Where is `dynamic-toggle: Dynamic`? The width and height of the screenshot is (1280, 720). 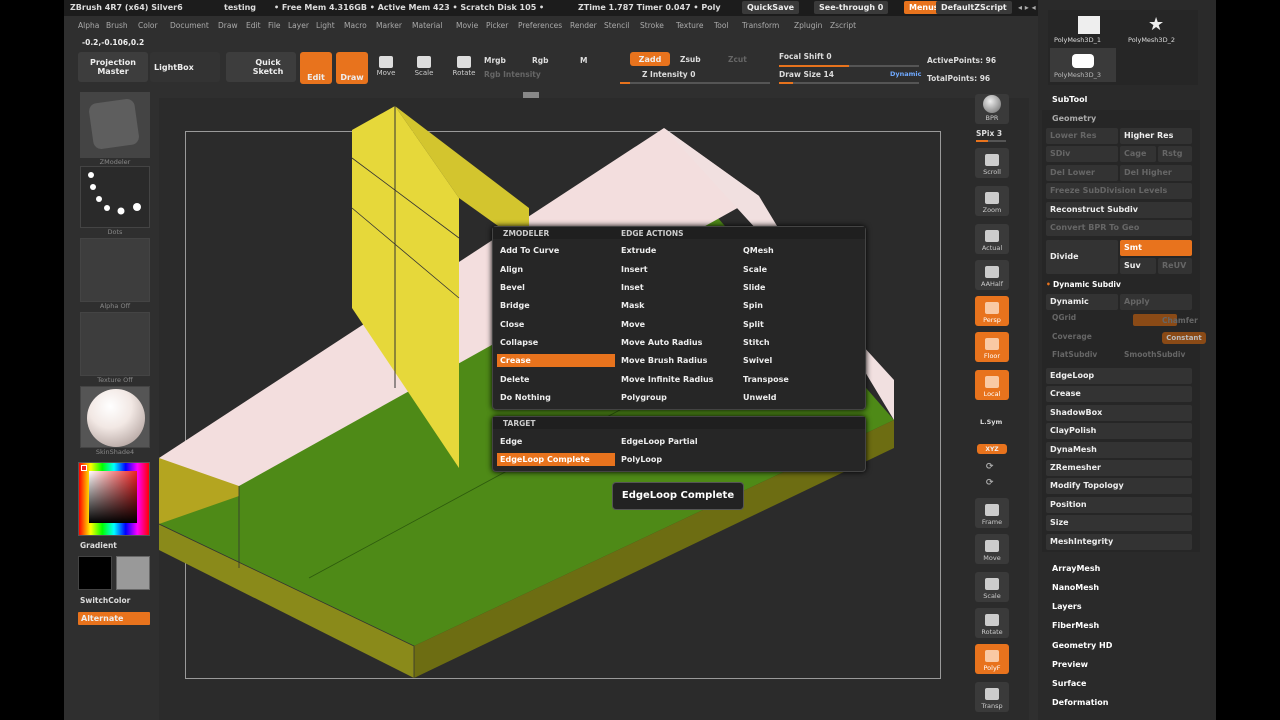
dynamic-toggle: Dynamic is located at coordinates (906, 74).